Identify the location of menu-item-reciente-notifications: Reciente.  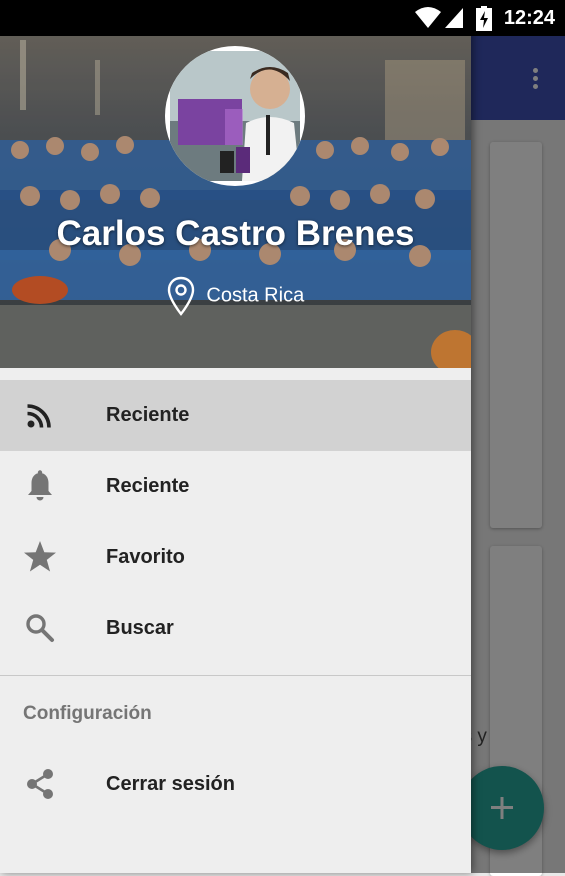
(235, 486).